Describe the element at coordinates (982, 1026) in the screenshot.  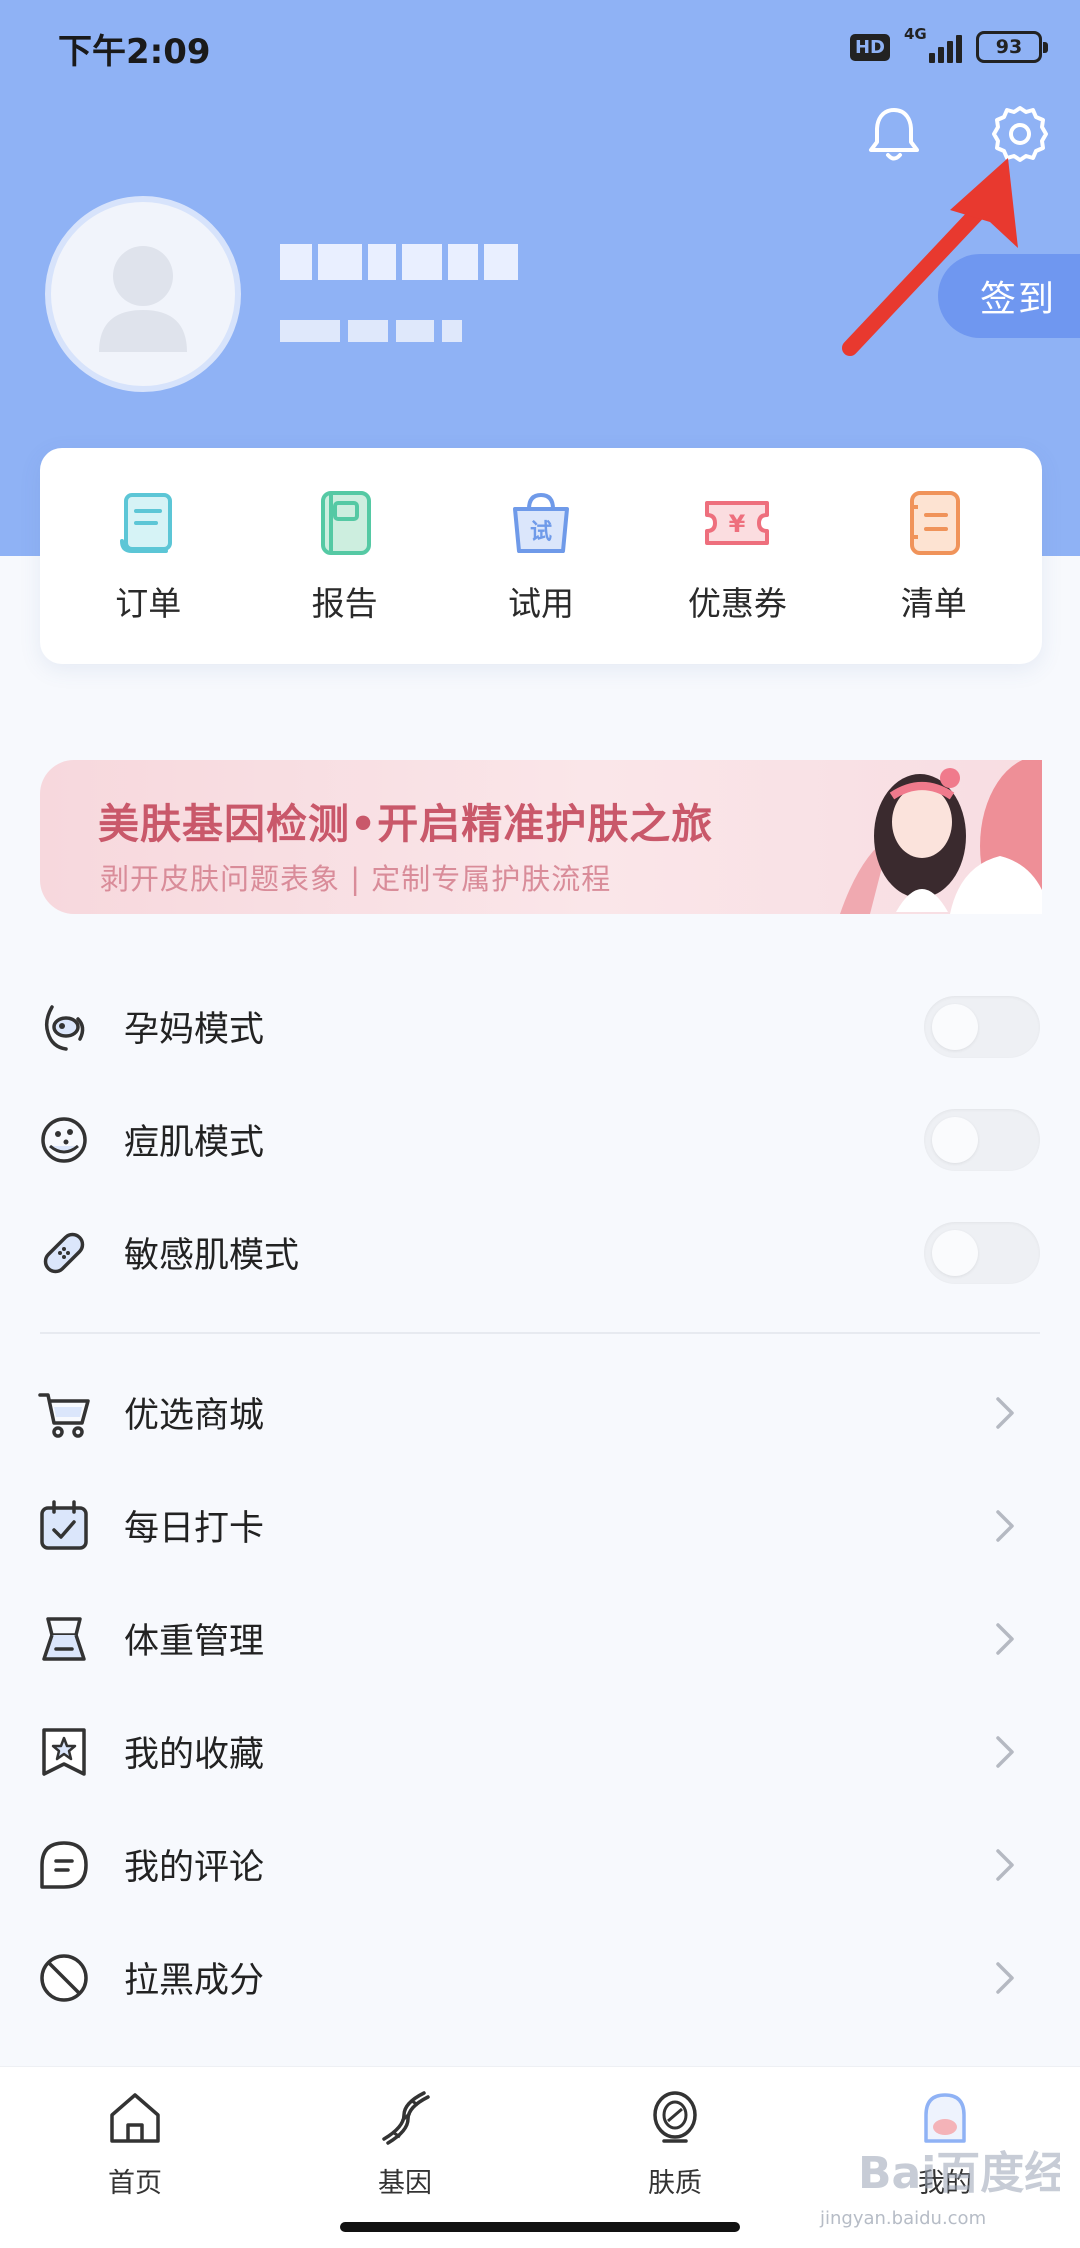
I see `pregnancy-mode-toggle` at that location.